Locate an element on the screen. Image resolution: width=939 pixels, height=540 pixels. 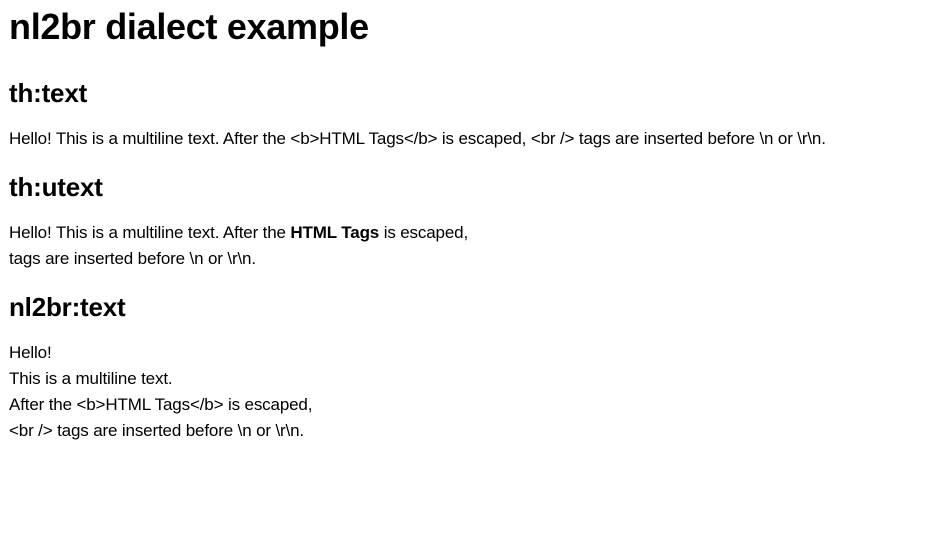
th-utext-line-2: tags are inserted before \n or \r\n. is located at coordinates (132, 258).